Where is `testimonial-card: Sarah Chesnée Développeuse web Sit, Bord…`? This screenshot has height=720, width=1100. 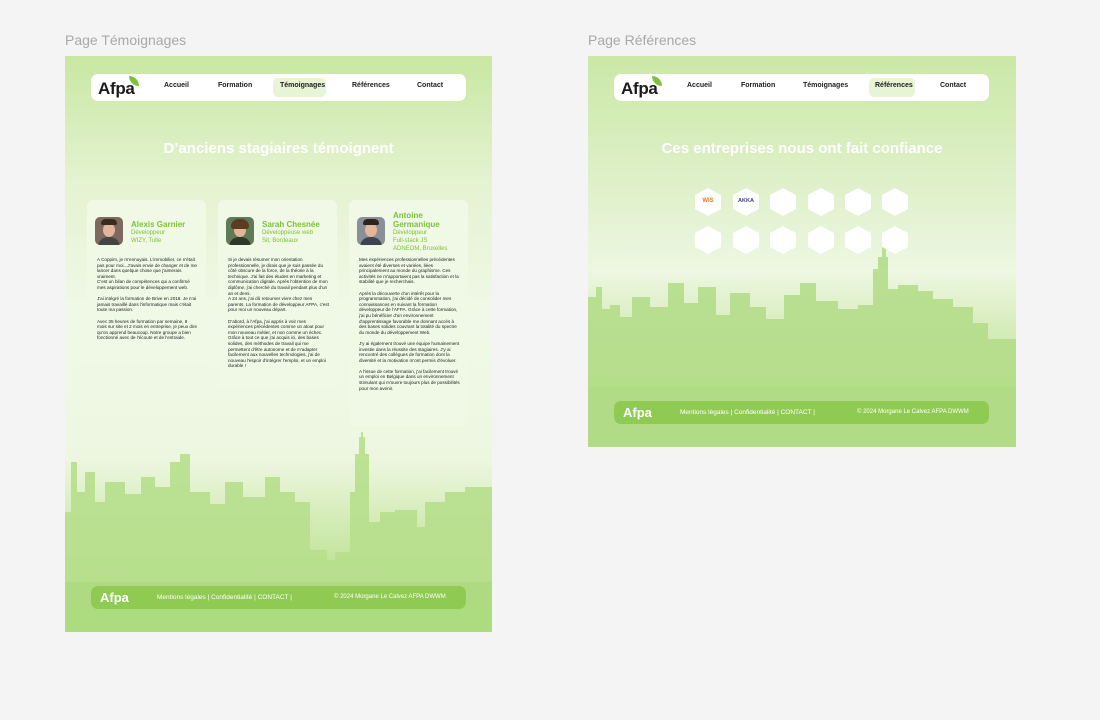
testimonial-card: Sarah Chesnée Développeuse web Sit, Bord… is located at coordinates (277, 295).